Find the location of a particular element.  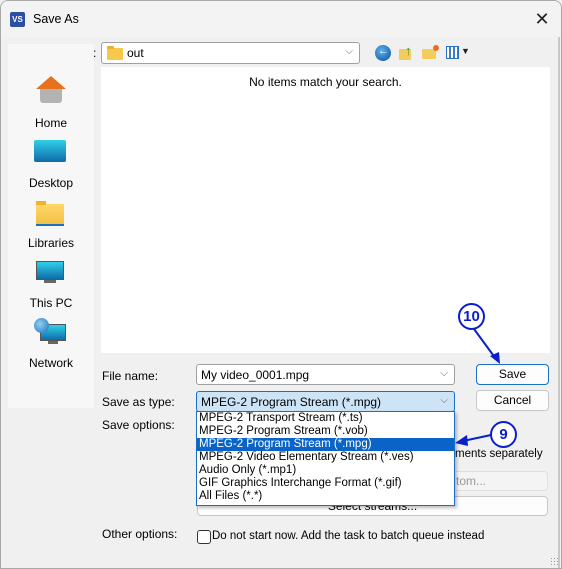

sidebar-item-label: Libraries is located at coordinates (51, 243).